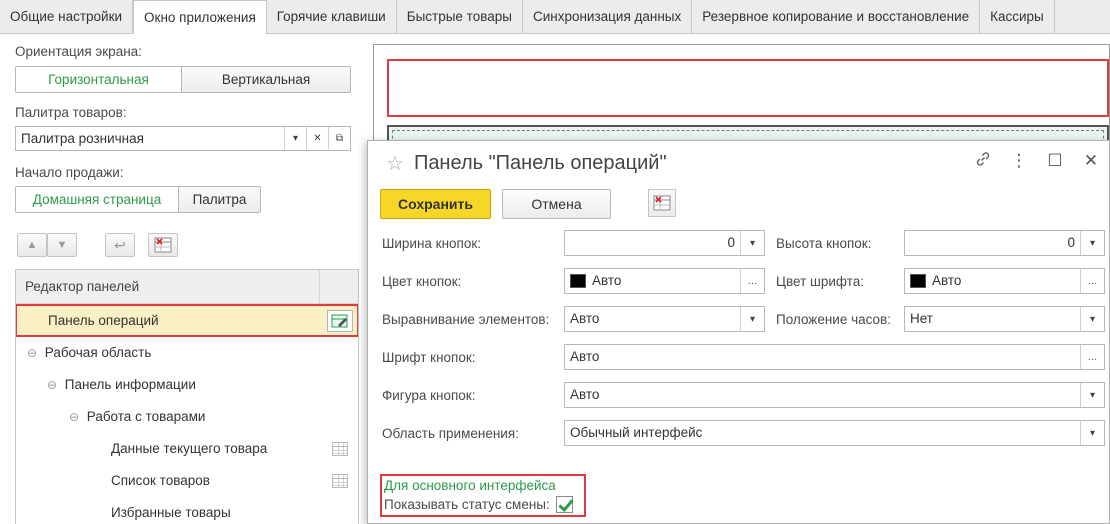 The image size is (1110, 524). Describe the element at coordinates (607, 280) in the screenshot. I see `button-color-value: Авто` at that location.